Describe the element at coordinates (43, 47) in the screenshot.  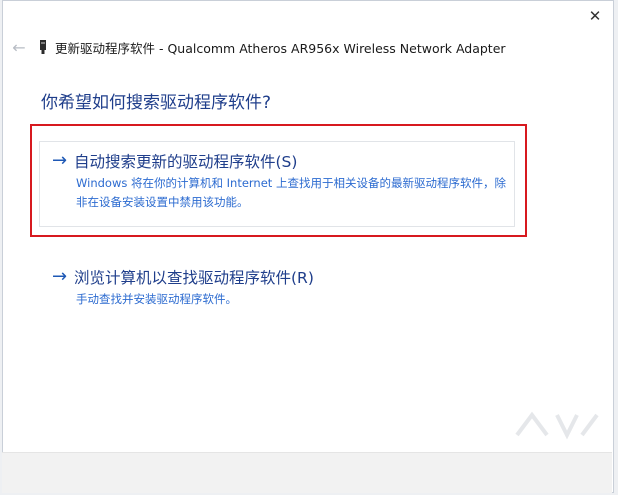
I see `network-adapter-icon` at that location.